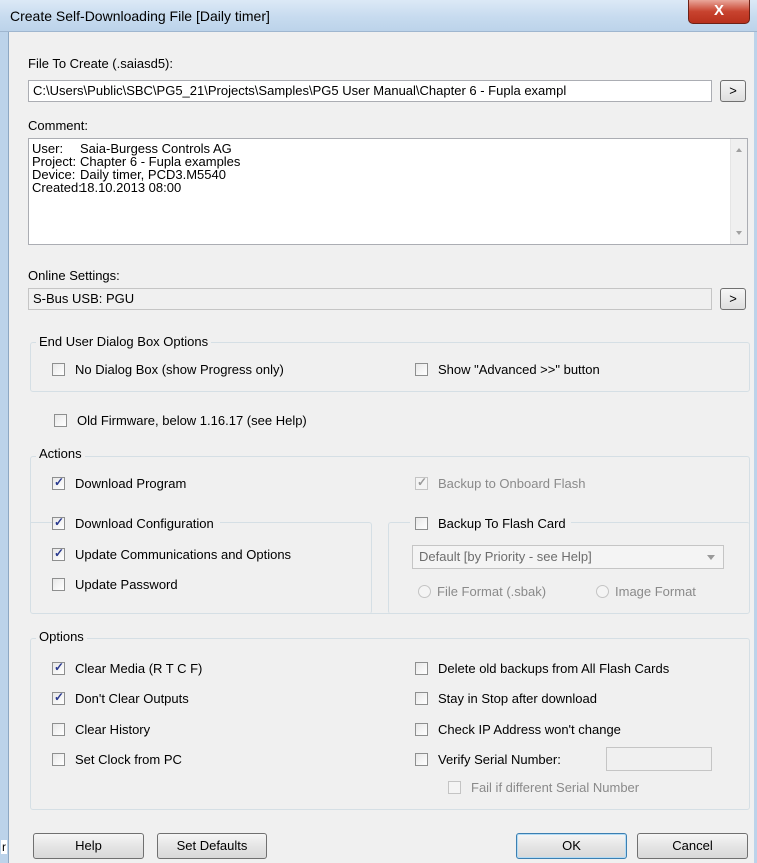 The image size is (757, 863). Describe the element at coordinates (201, 568) in the screenshot. I see `download-subgroup` at that location.